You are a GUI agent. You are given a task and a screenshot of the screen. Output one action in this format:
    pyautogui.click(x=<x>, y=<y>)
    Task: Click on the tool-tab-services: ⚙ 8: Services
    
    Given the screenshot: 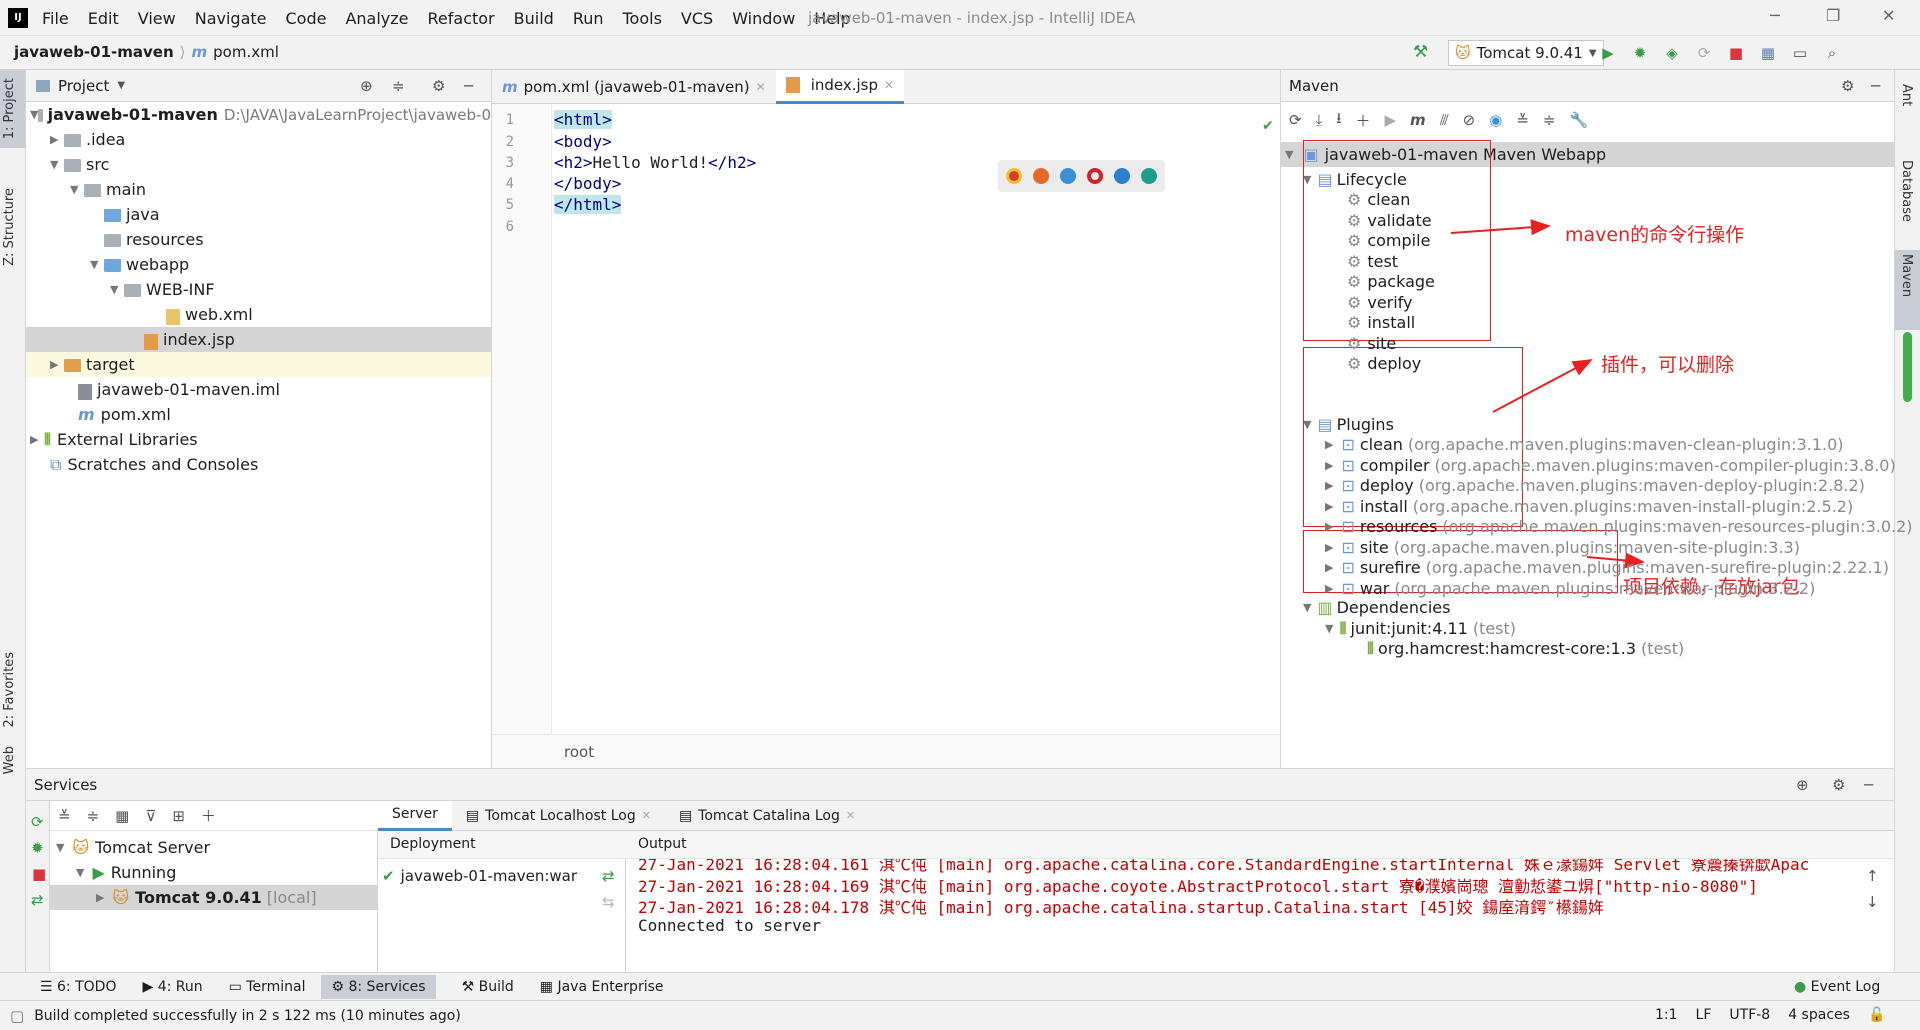 What is the action you would take?
    pyautogui.click(x=378, y=986)
    